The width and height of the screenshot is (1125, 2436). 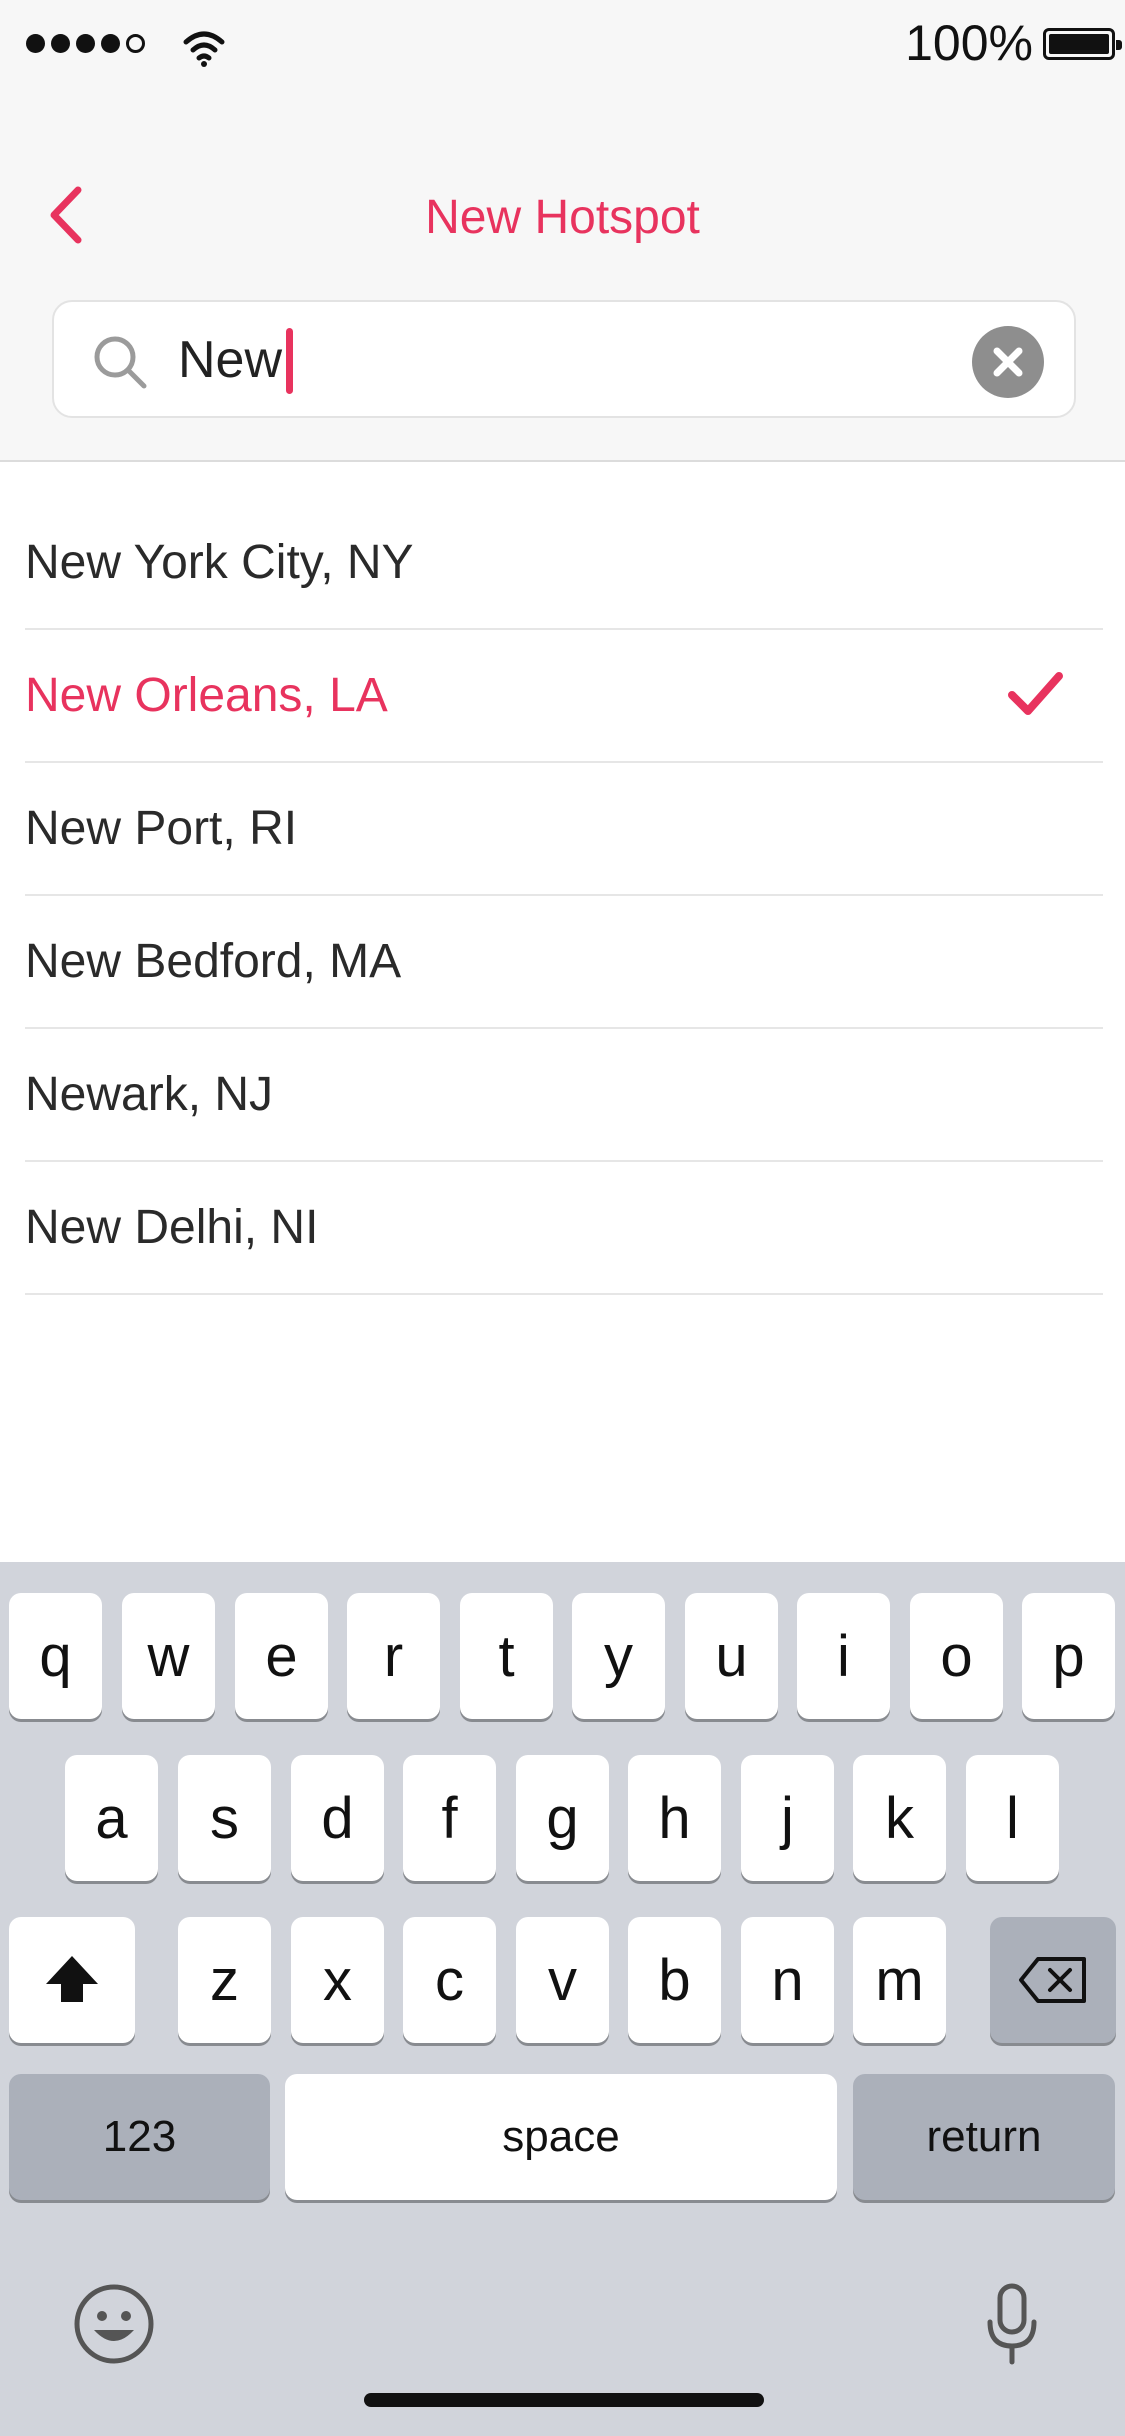 I want to click on key-p: p, so click(x=1068, y=1656).